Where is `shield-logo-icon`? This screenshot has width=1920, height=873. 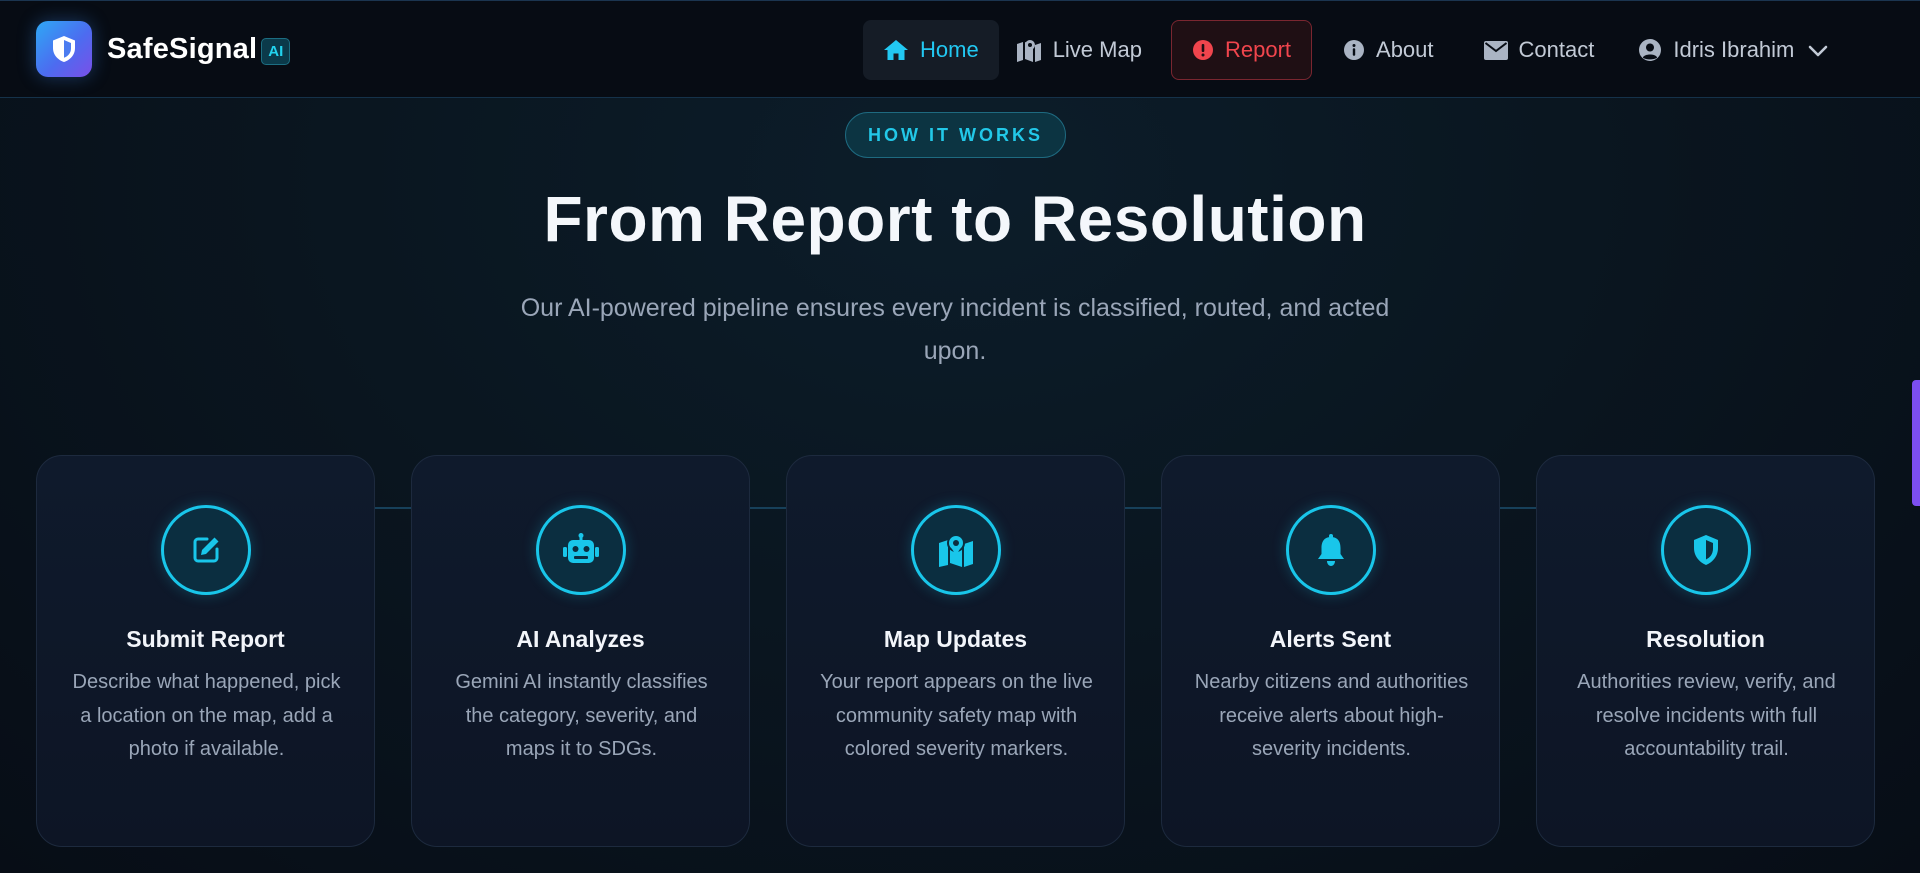 shield-logo-icon is located at coordinates (64, 49).